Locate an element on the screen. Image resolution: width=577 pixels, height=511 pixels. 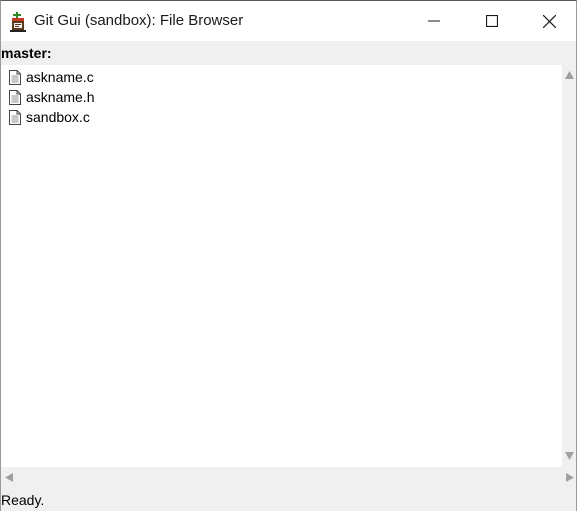
close-icon is located at coordinates (549, 21).